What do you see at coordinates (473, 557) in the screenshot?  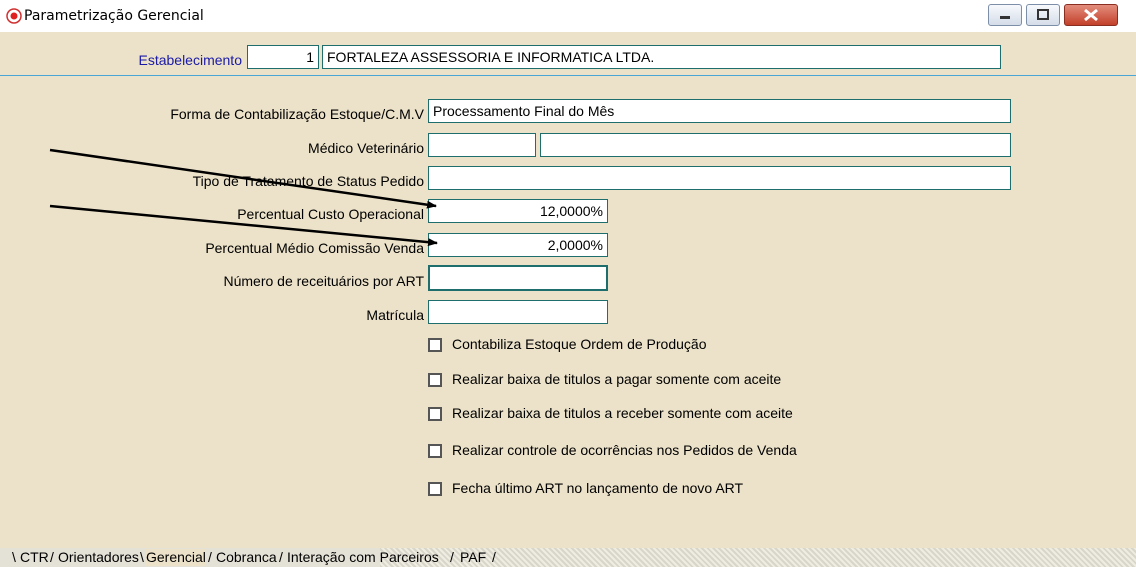 I see `tab-paf: PAF` at bounding box center [473, 557].